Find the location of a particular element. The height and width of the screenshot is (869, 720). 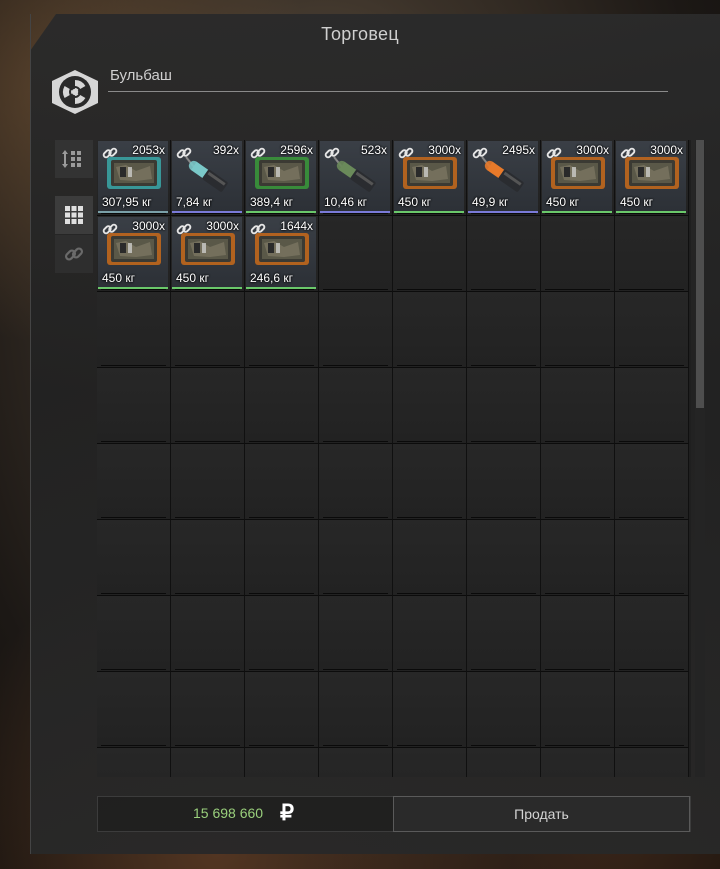

inventory-cell: 2495x 49,9 кг is located at coordinates (504, 178).